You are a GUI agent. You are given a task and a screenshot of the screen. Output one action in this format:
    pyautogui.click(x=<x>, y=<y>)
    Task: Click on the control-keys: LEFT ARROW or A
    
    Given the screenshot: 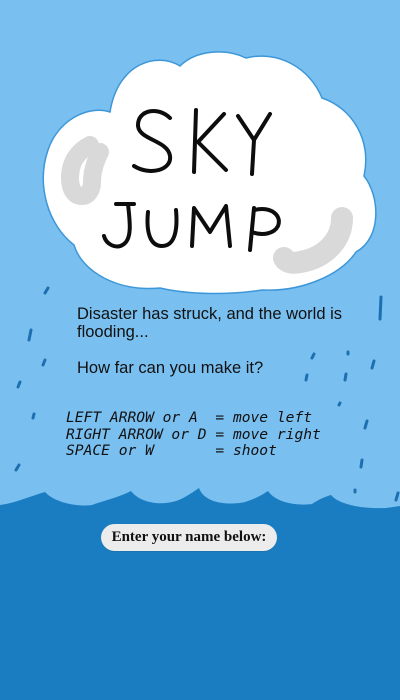 What is the action you would take?
    pyautogui.click(x=136, y=417)
    